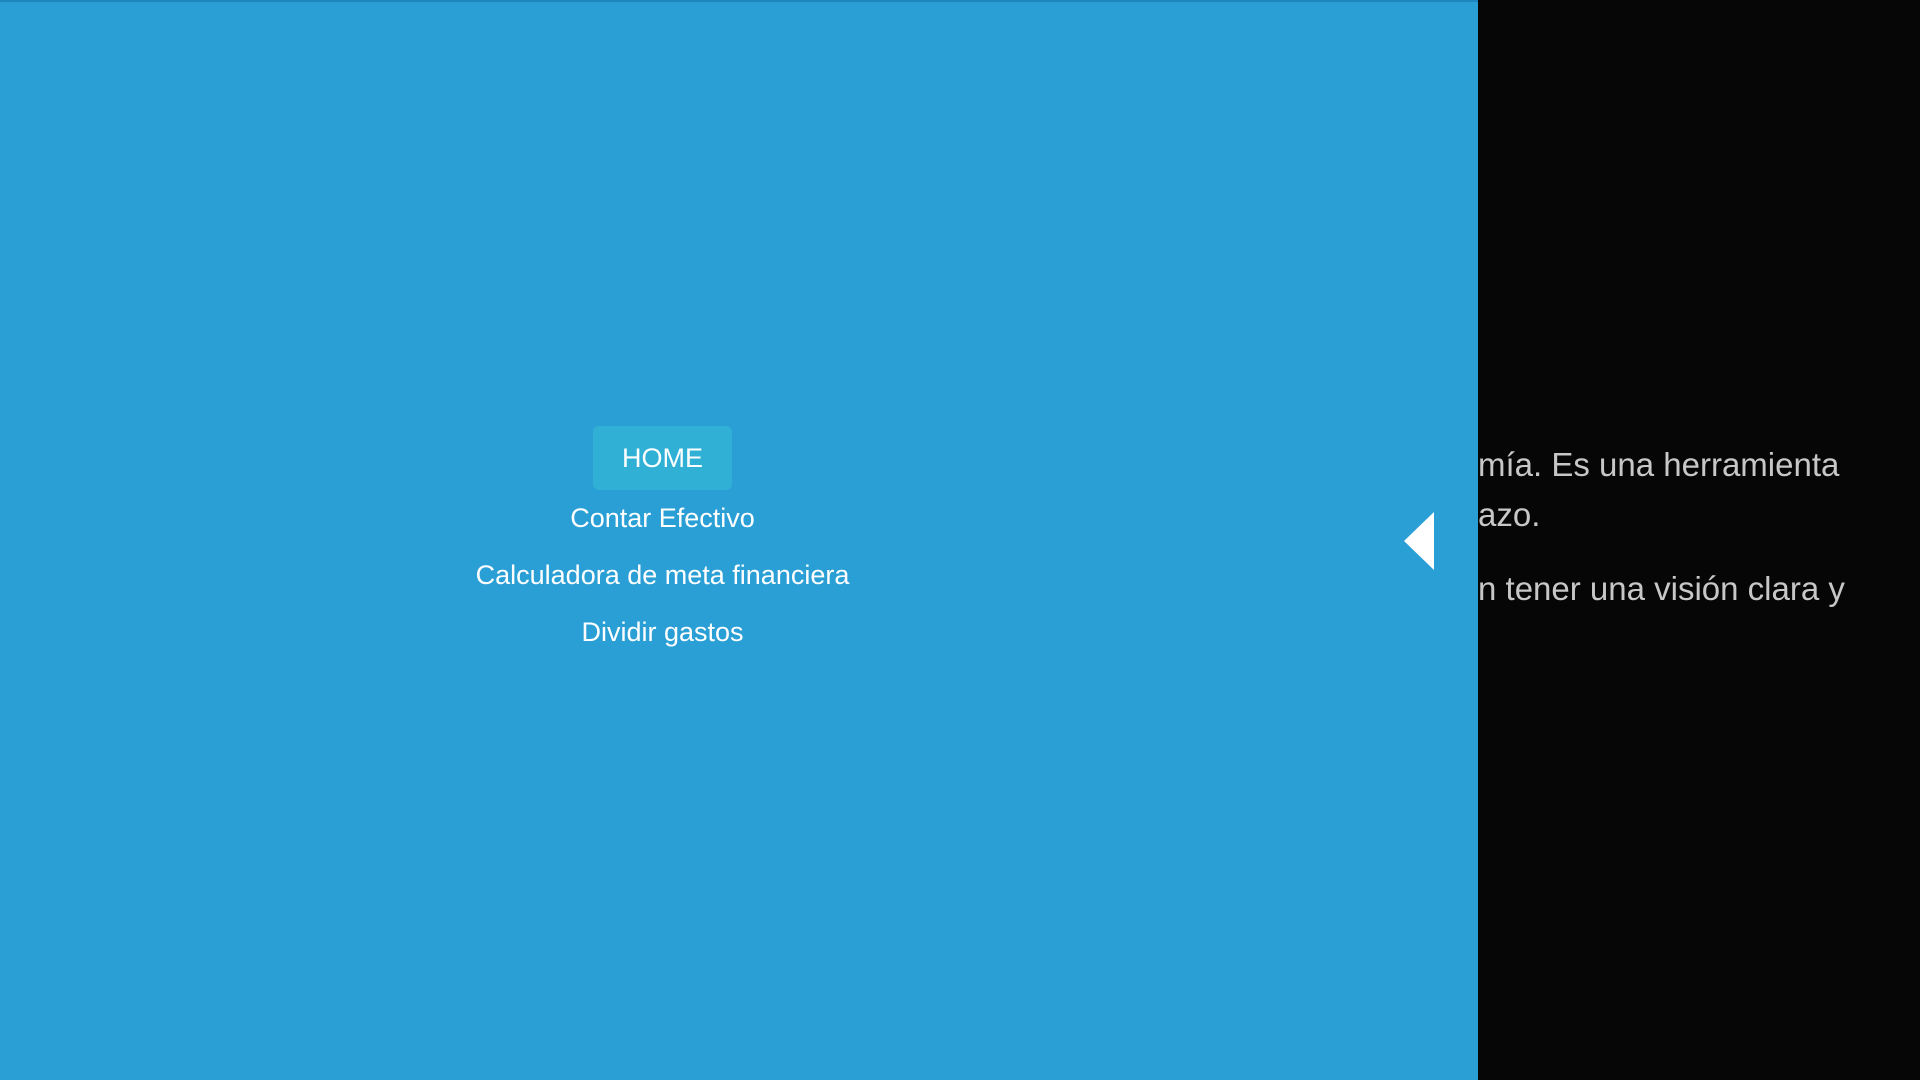 Image resolution: width=1920 pixels, height=1080 pixels. I want to click on background-text-line: mía. Es una herramienta, so click(1659, 464).